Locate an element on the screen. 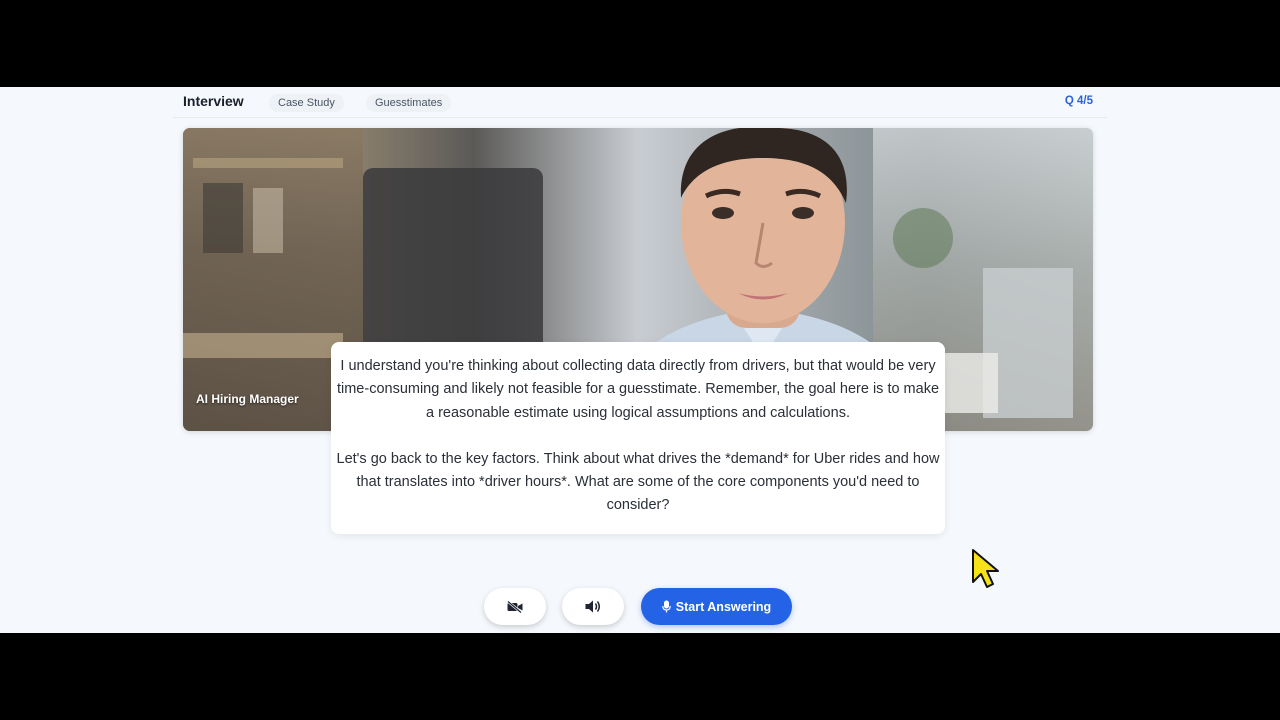 The image size is (1280, 720). volume-toggle-button is located at coordinates (593, 606).